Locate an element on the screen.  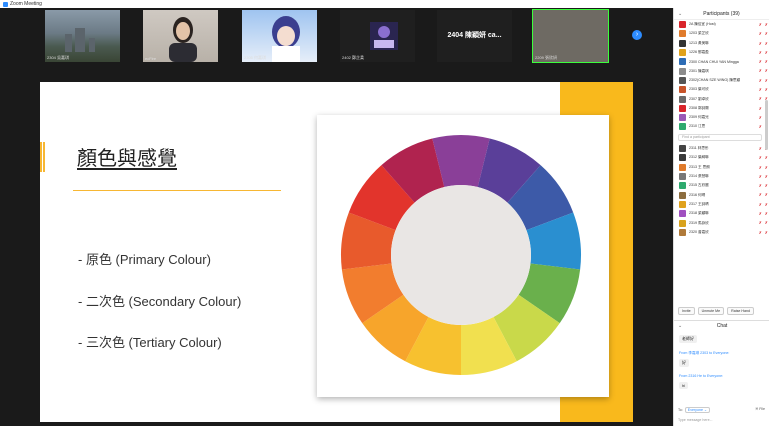
participant-row: 2319 馬詠欣 ✗ ✗ is located at coordinates (721, 222).